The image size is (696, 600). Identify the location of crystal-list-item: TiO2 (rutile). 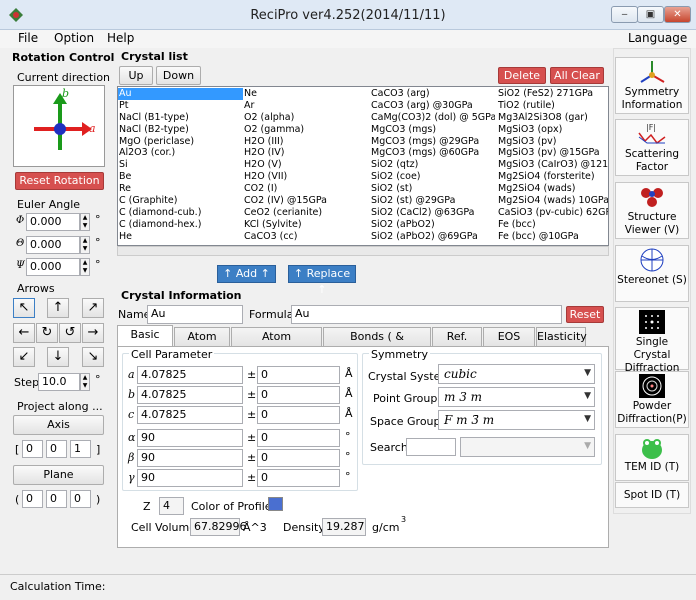
(552, 106).